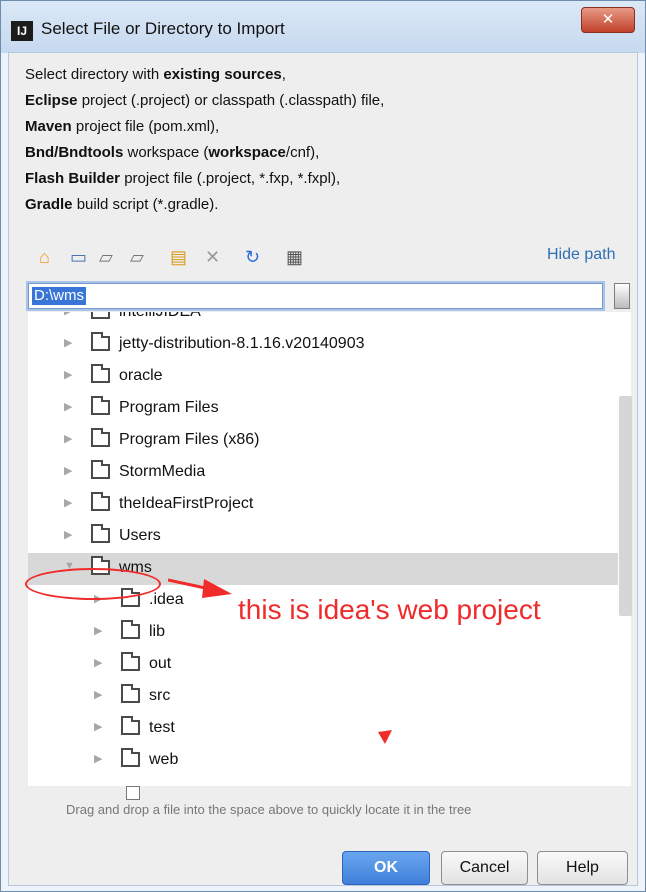  What do you see at coordinates (162, 471) in the screenshot?
I see `tree-node-label: StormMedia` at bounding box center [162, 471].